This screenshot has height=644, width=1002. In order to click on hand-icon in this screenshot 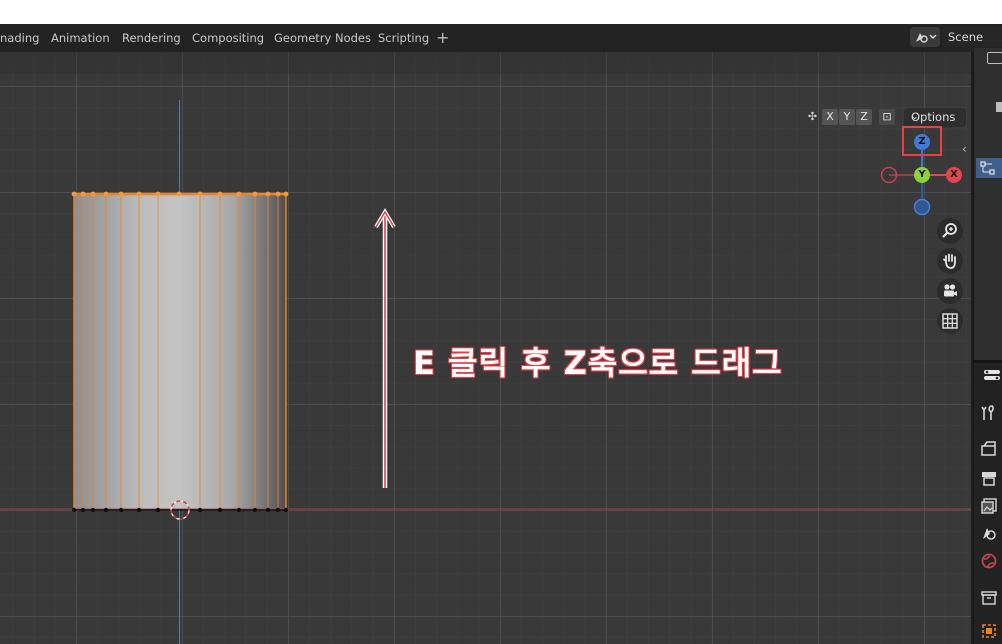, I will do `click(949, 261)`.